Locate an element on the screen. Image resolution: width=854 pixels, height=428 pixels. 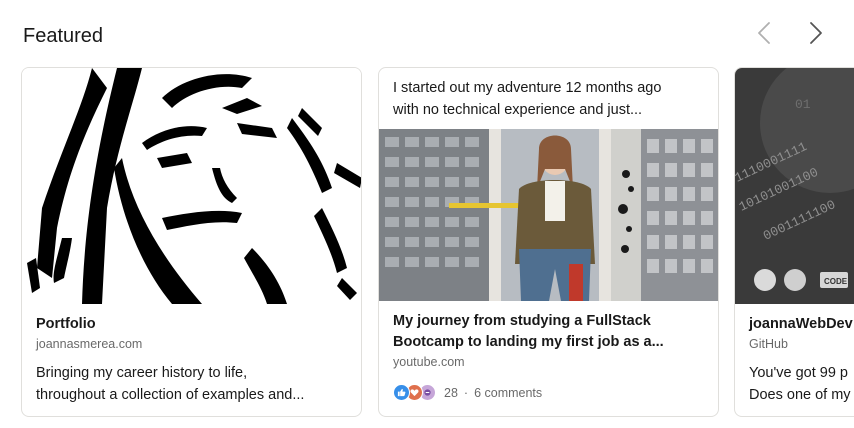
card-description-line-2: Does one of my is located at coordinates (800, 395).